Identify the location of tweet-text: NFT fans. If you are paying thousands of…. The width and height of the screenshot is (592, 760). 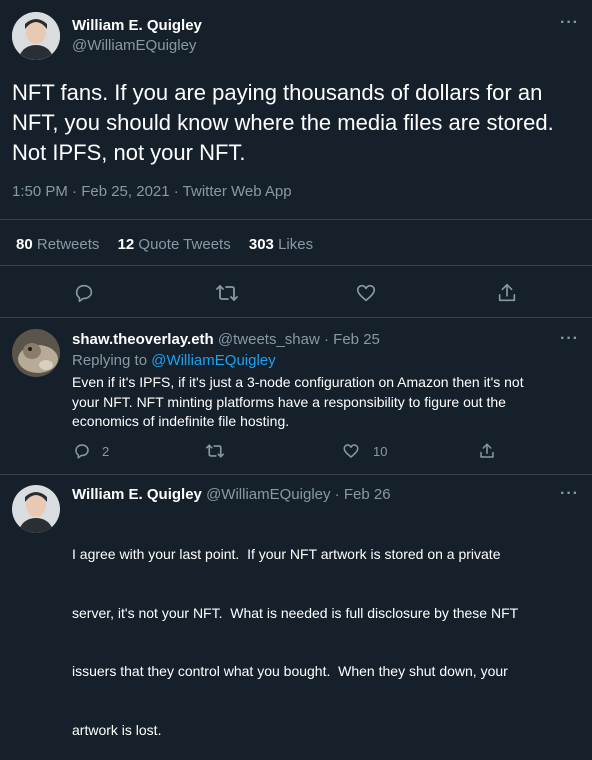
(299, 123).